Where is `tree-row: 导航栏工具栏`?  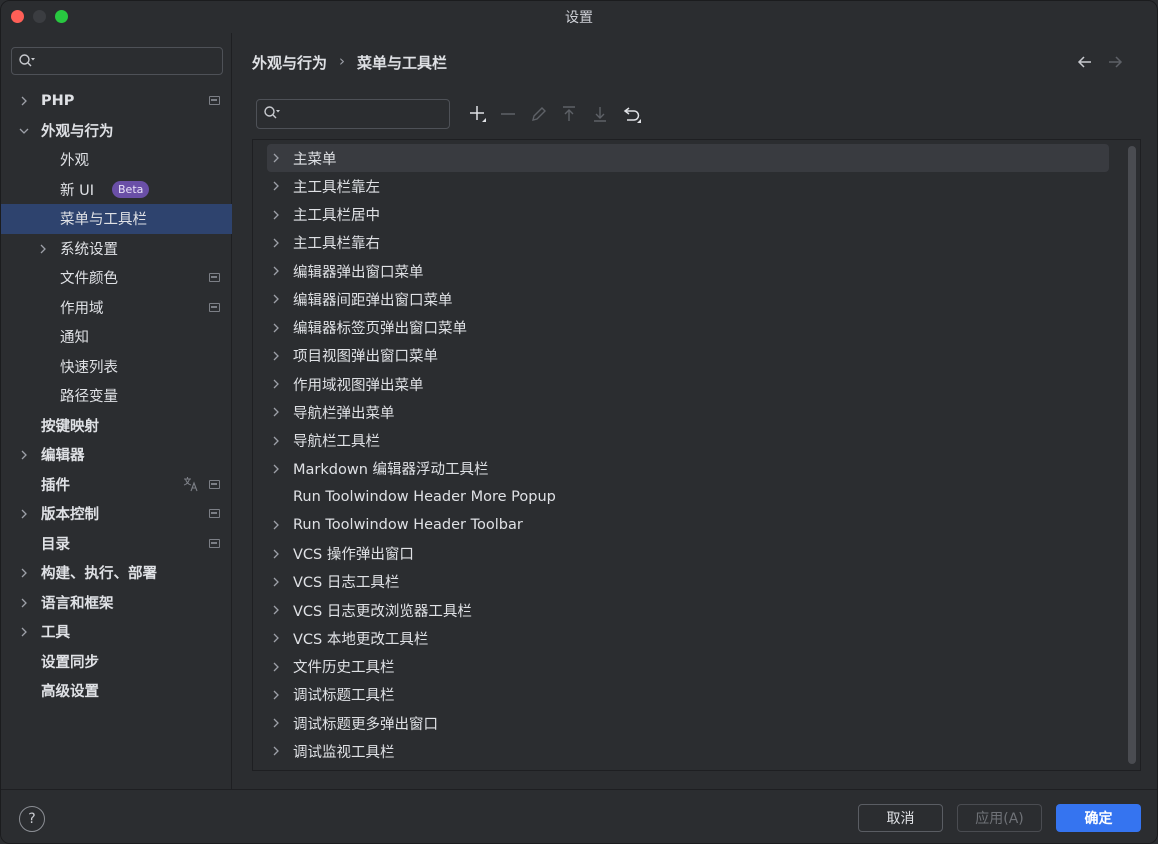
tree-row: 导航栏工具栏 is located at coordinates (688, 441).